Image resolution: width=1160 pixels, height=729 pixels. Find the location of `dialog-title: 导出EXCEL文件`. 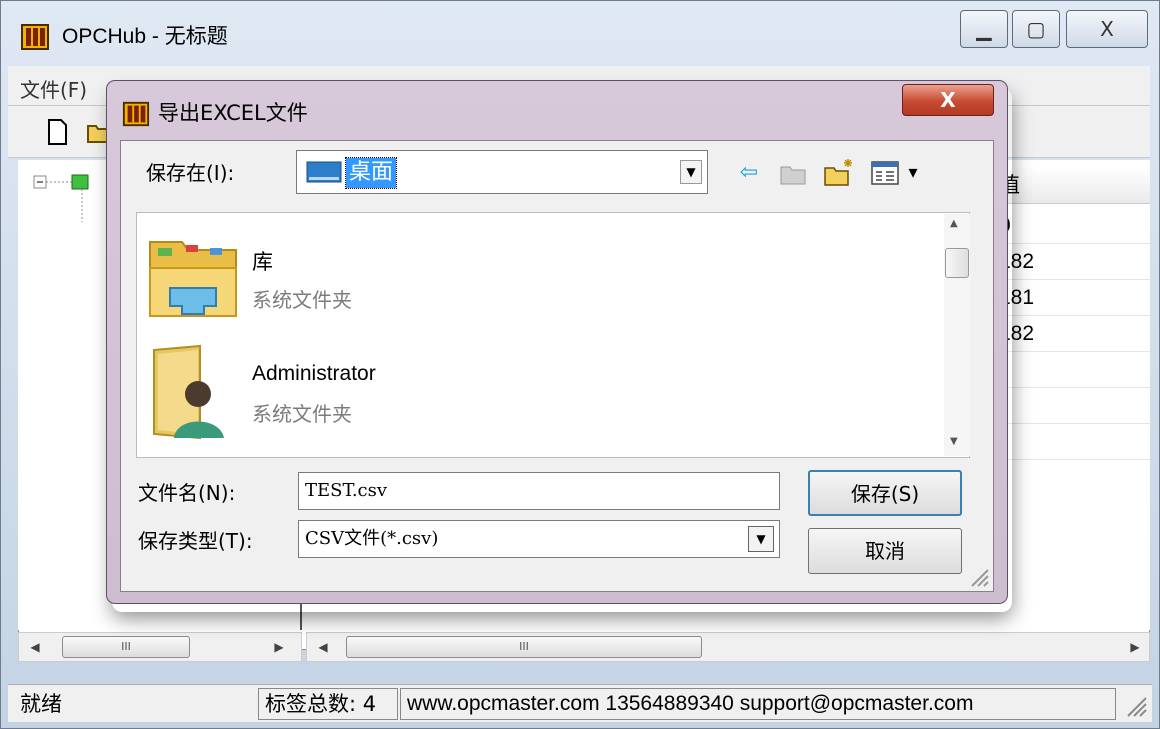

dialog-title: 导出EXCEL文件 is located at coordinates (233, 113).